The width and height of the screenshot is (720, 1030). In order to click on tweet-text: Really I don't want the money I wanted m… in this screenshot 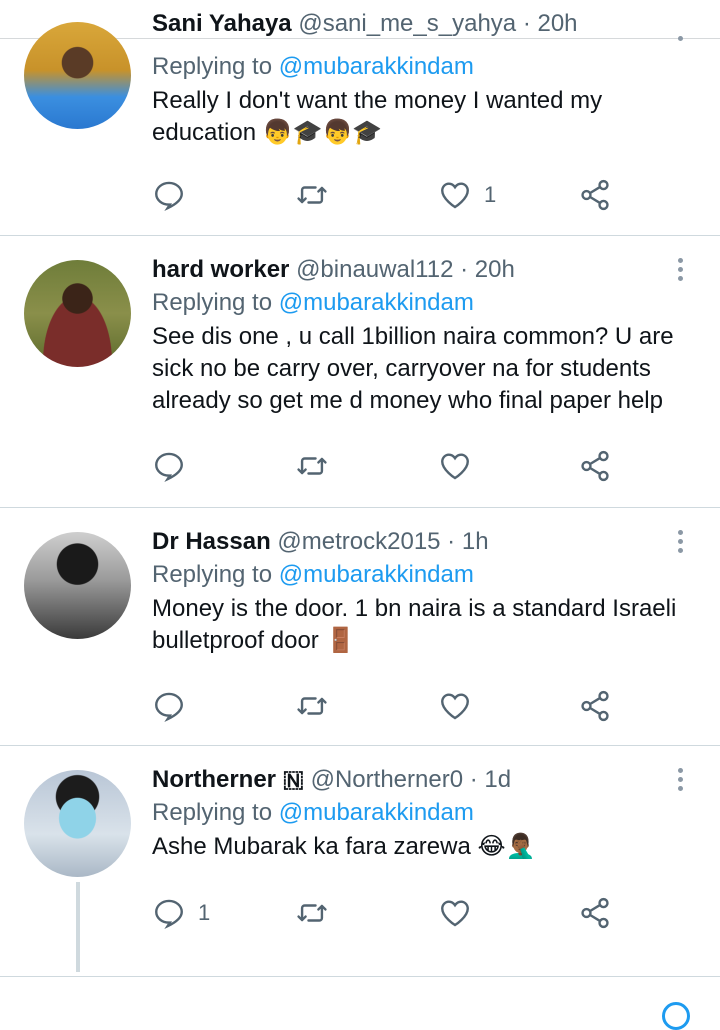, I will do `click(377, 116)`.